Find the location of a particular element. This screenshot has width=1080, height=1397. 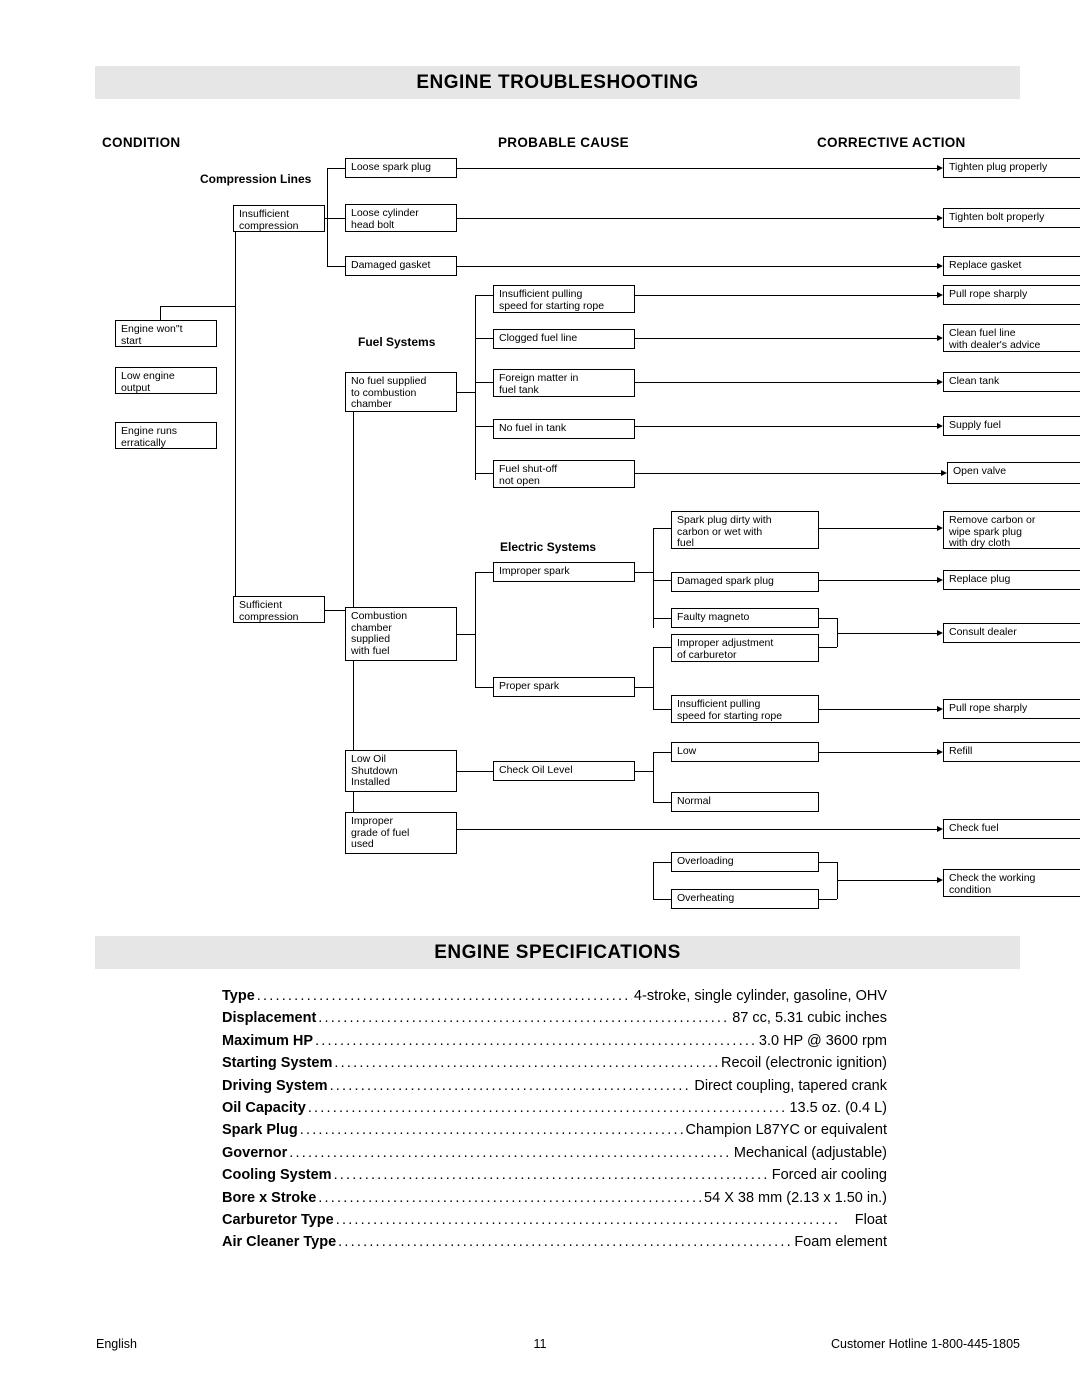

cause-proper-spark: Proper spark is located at coordinates (564, 687).